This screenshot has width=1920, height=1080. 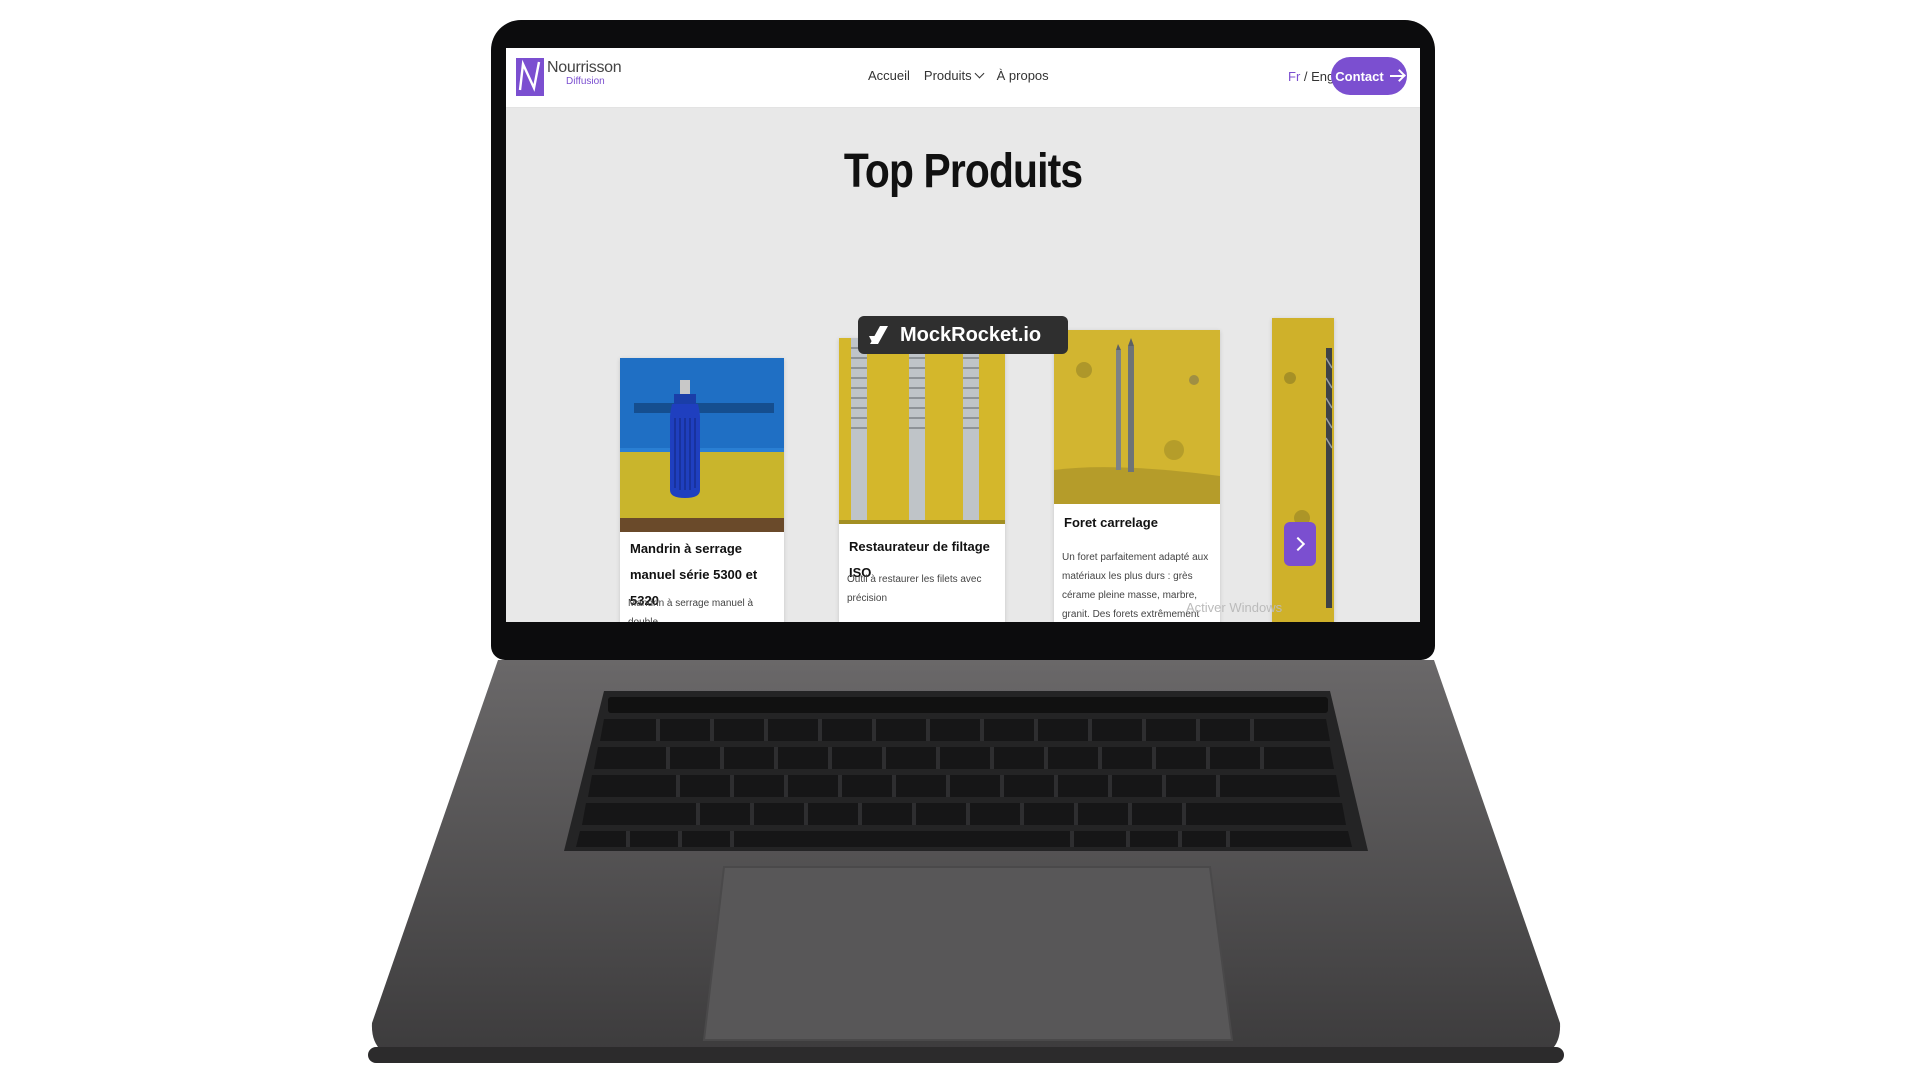 What do you see at coordinates (1294, 76) in the screenshot?
I see `lang-fr: Fr` at bounding box center [1294, 76].